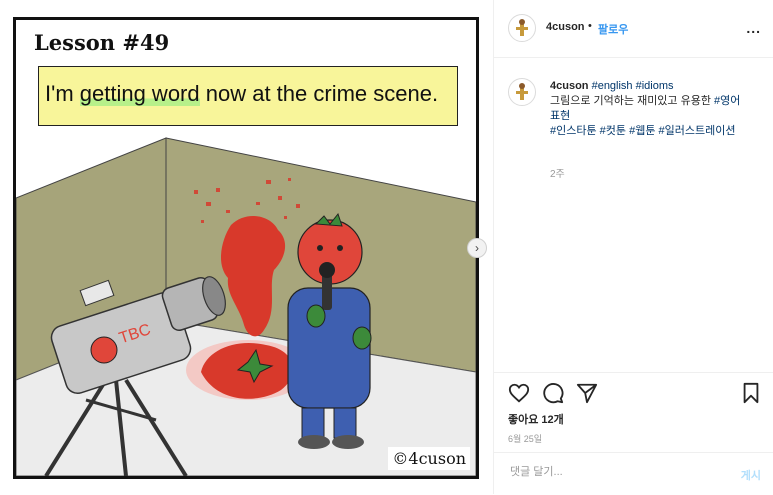 The width and height of the screenshot is (773, 495). I want to click on post-comment-button: 게시, so click(751, 475).